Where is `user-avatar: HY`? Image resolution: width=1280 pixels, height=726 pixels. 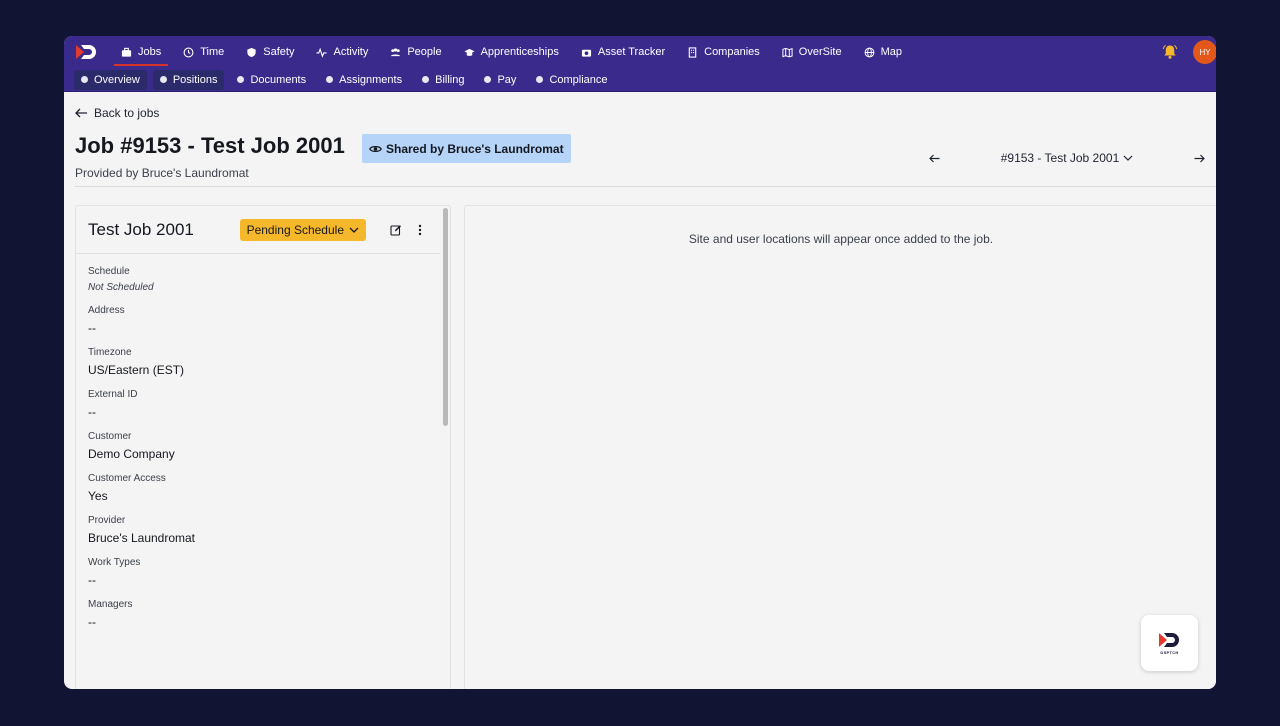
user-avatar: HY is located at coordinates (1204, 52).